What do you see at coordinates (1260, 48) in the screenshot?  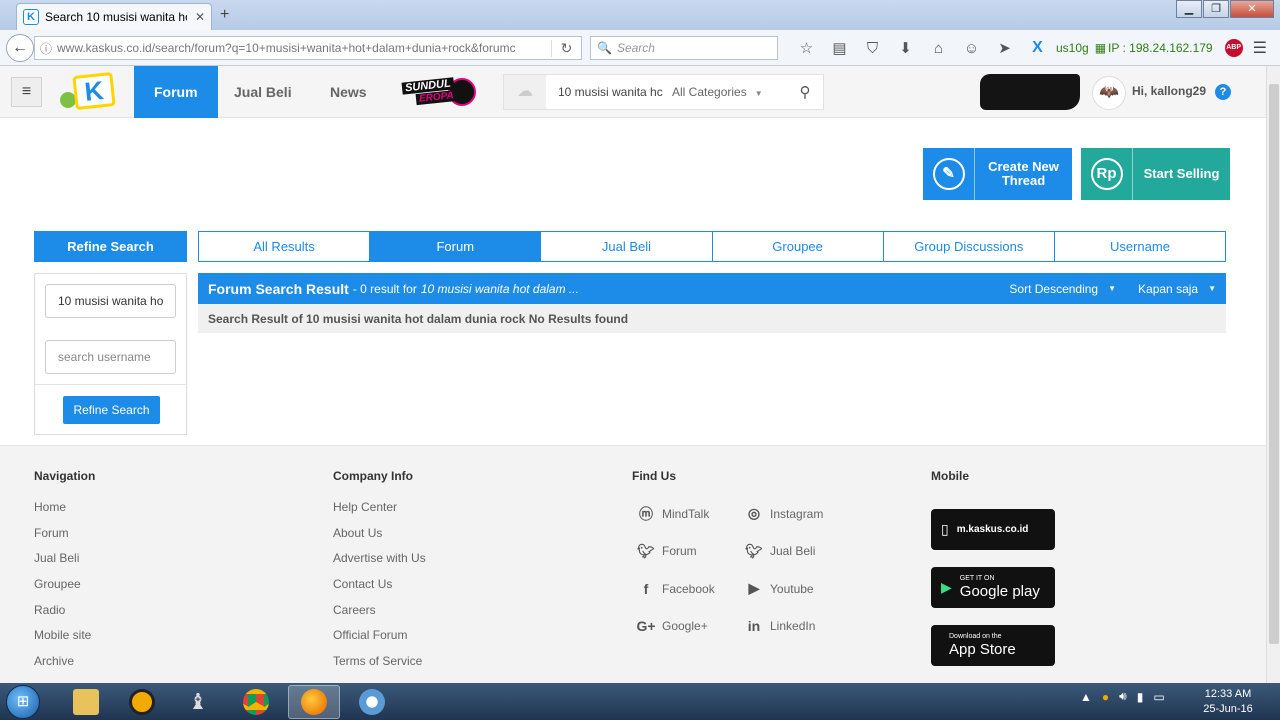 I see `browser-menu-icon: ☰` at bounding box center [1260, 48].